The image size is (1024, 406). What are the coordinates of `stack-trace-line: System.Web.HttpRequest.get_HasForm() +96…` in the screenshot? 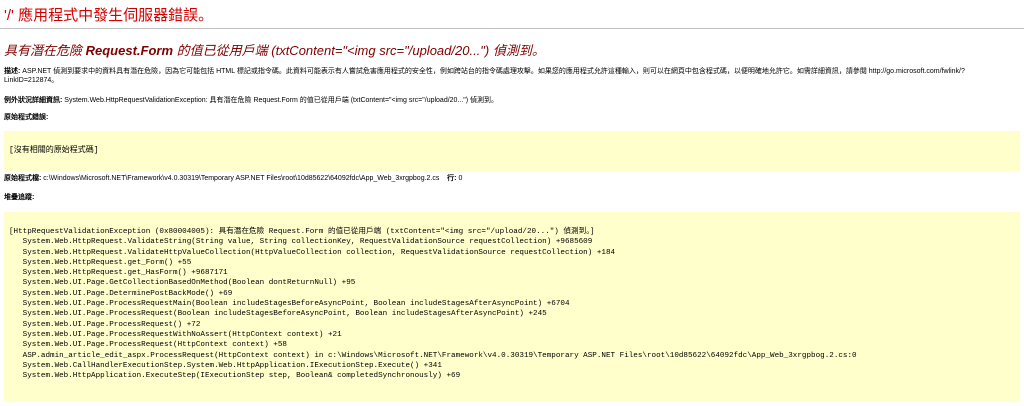 It's located at (118, 273).